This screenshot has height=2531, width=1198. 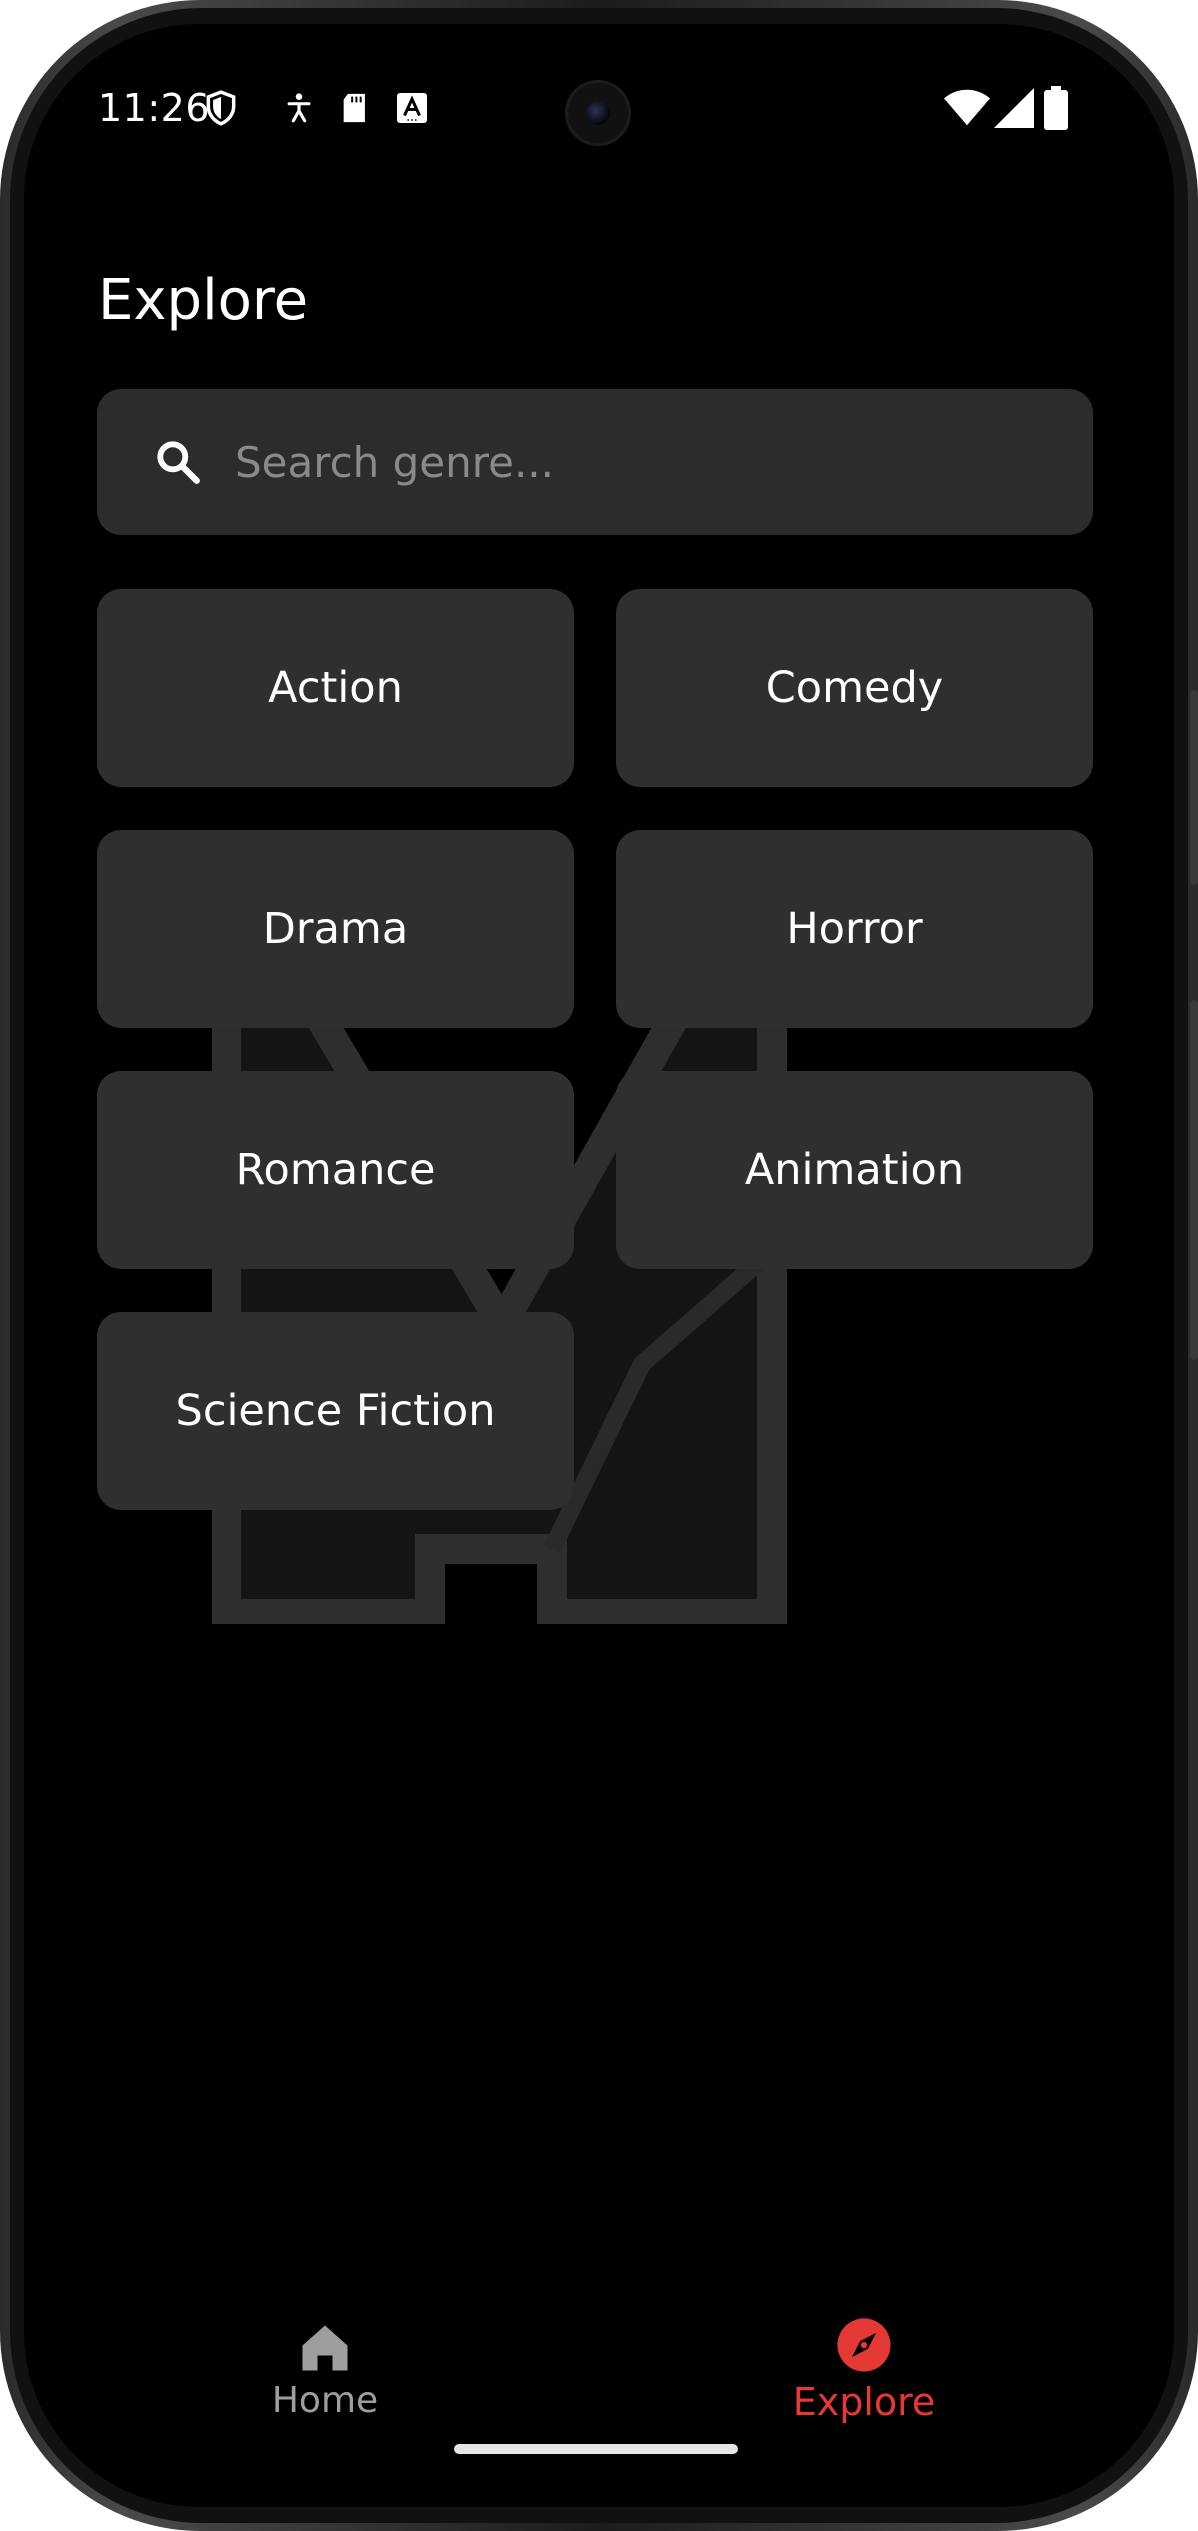 I want to click on sd-card-icon, so click(x=354, y=108).